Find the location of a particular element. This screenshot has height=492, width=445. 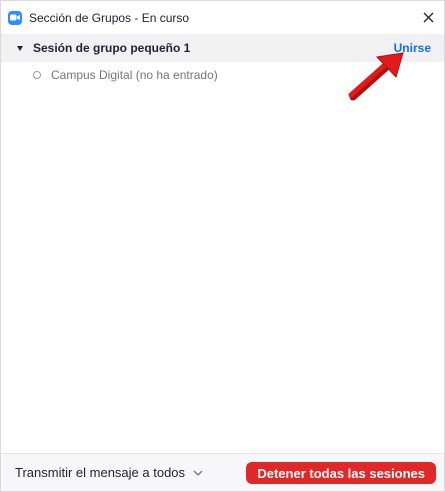

title-bar: Sección de Grupos - En curso is located at coordinates (222, 17).